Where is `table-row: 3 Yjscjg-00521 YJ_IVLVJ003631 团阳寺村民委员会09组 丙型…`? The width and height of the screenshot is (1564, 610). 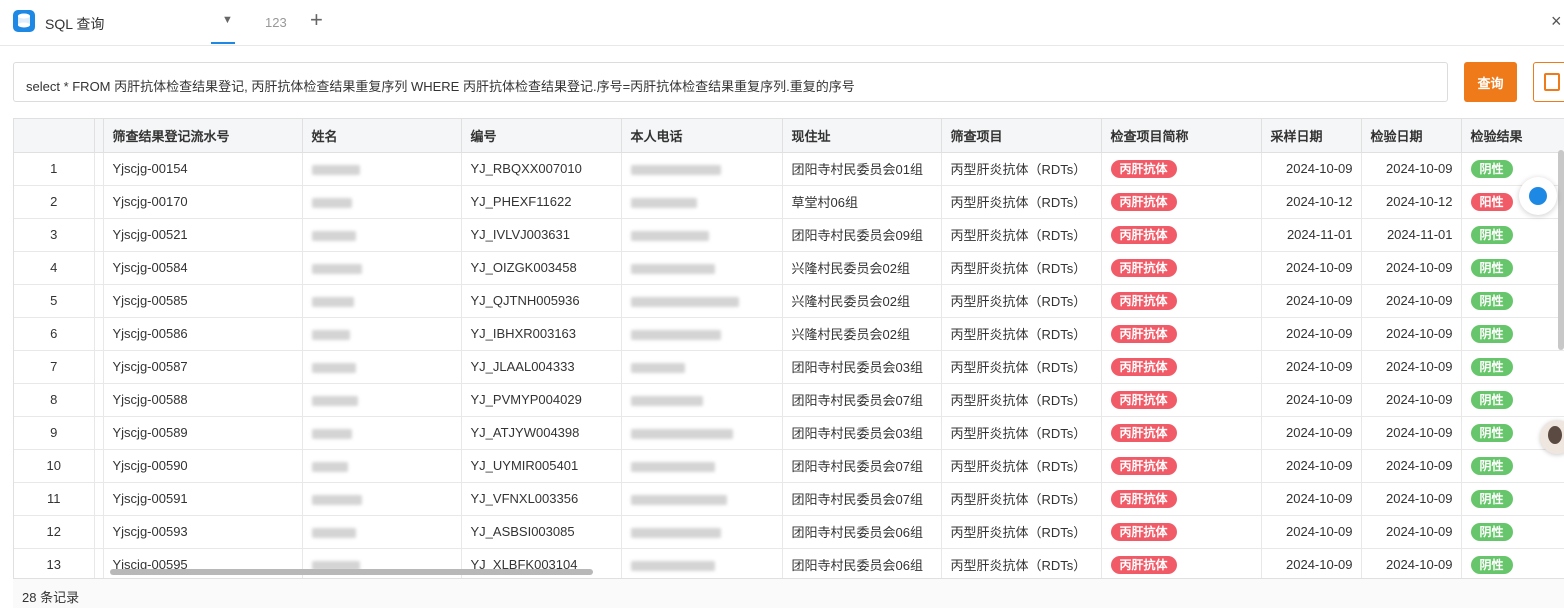 table-row: 3 Yjscjg-00521 YJ_IVLVJ003631 团阳寺村民委员会09组 丙型… is located at coordinates (789, 235).